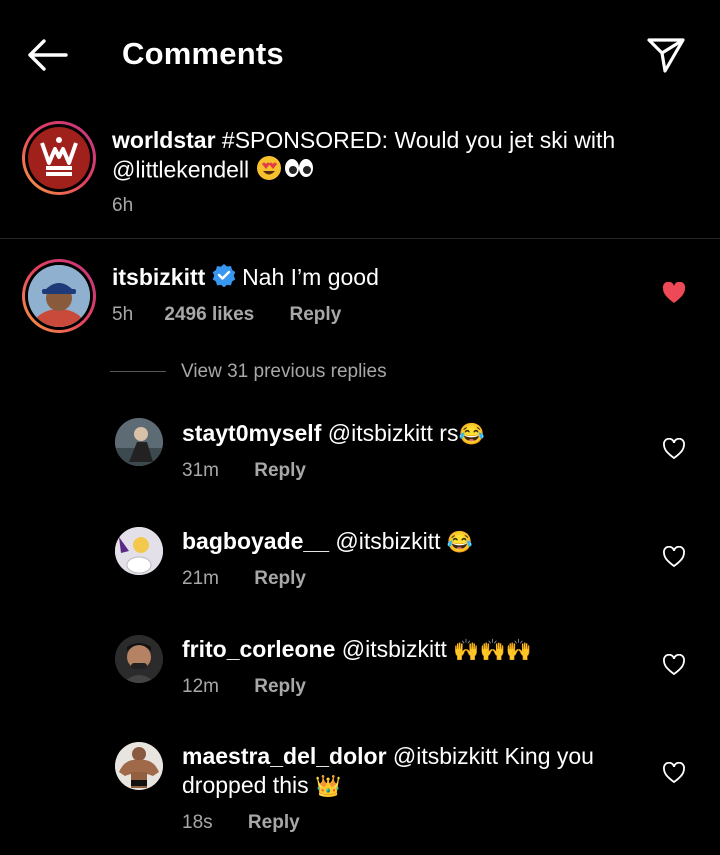 Image resolution: width=720 pixels, height=855 pixels. What do you see at coordinates (241, 823) in the screenshot?
I see `reply-meta: 18s Reply` at bounding box center [241, 823].